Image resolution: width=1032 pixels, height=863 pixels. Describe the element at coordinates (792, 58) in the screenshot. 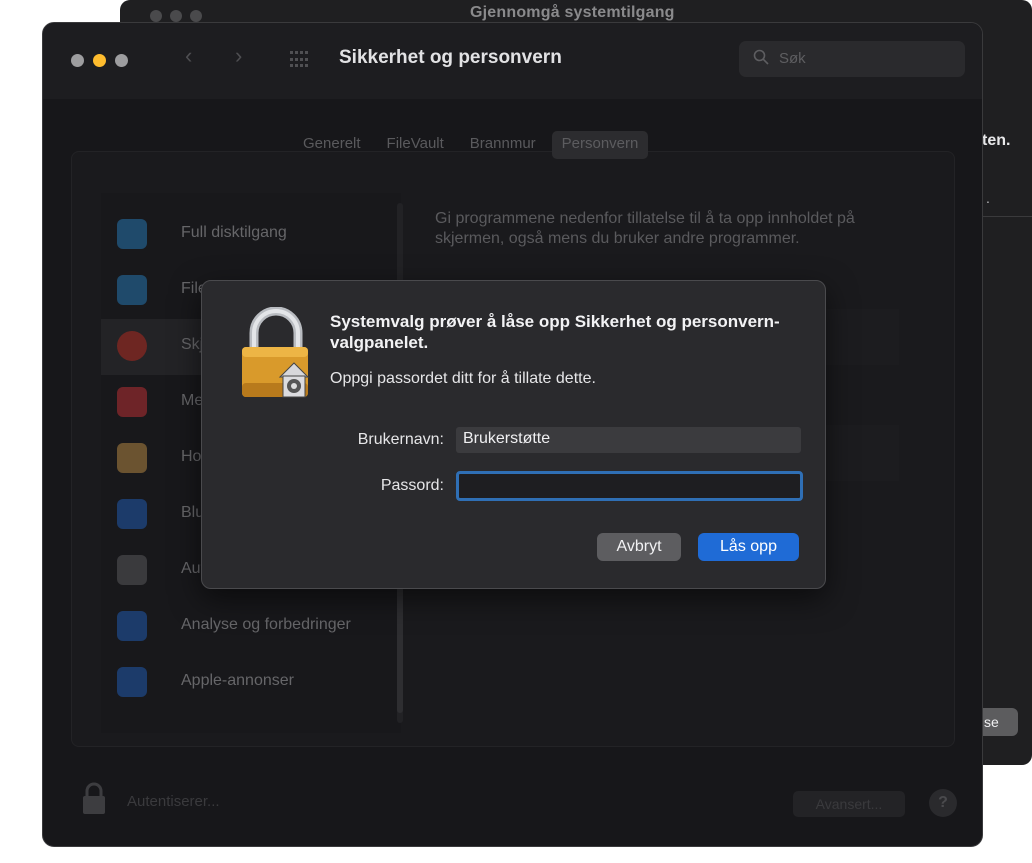

I see `search-placeholder: Søk` at that location.